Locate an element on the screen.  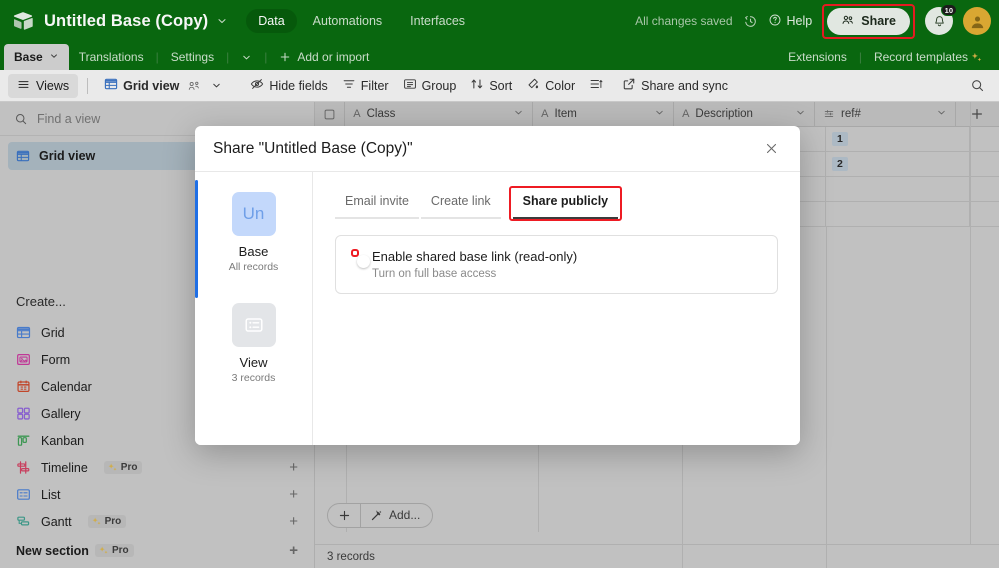
tab-share-publicly-highlight: Share publicly is located at coordinates (565, 203).